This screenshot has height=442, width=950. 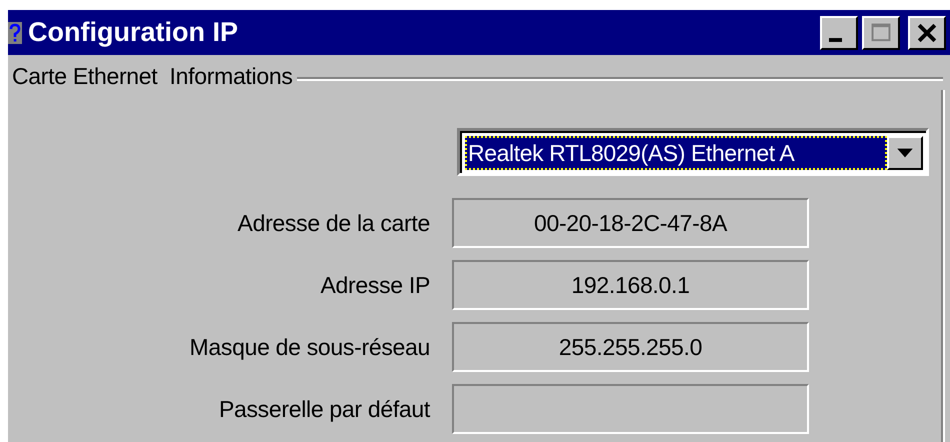 What do you see at coordinates (630, 285) in the screenshot?
I see `value-field: 192.168.0.1` at bounding box center [630, 285].